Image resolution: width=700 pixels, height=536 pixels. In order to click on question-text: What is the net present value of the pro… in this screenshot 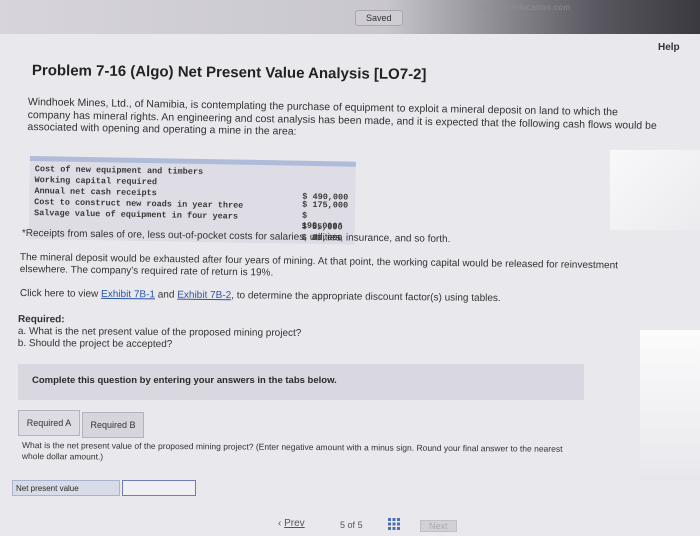, I will do `click(292, 451)`.